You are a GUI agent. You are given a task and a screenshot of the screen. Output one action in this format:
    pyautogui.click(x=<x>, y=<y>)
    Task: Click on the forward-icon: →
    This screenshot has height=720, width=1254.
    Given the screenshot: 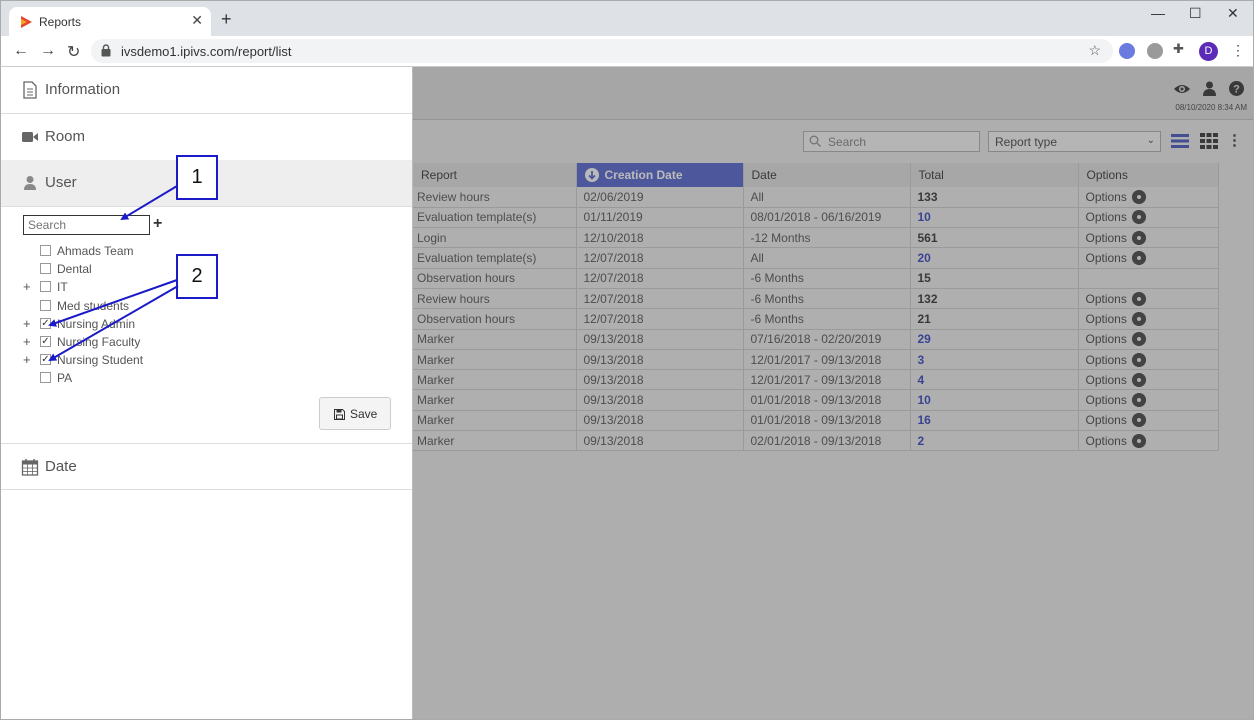 What is the action you would take?
    pyautogui.click(x=48, y=51)
    